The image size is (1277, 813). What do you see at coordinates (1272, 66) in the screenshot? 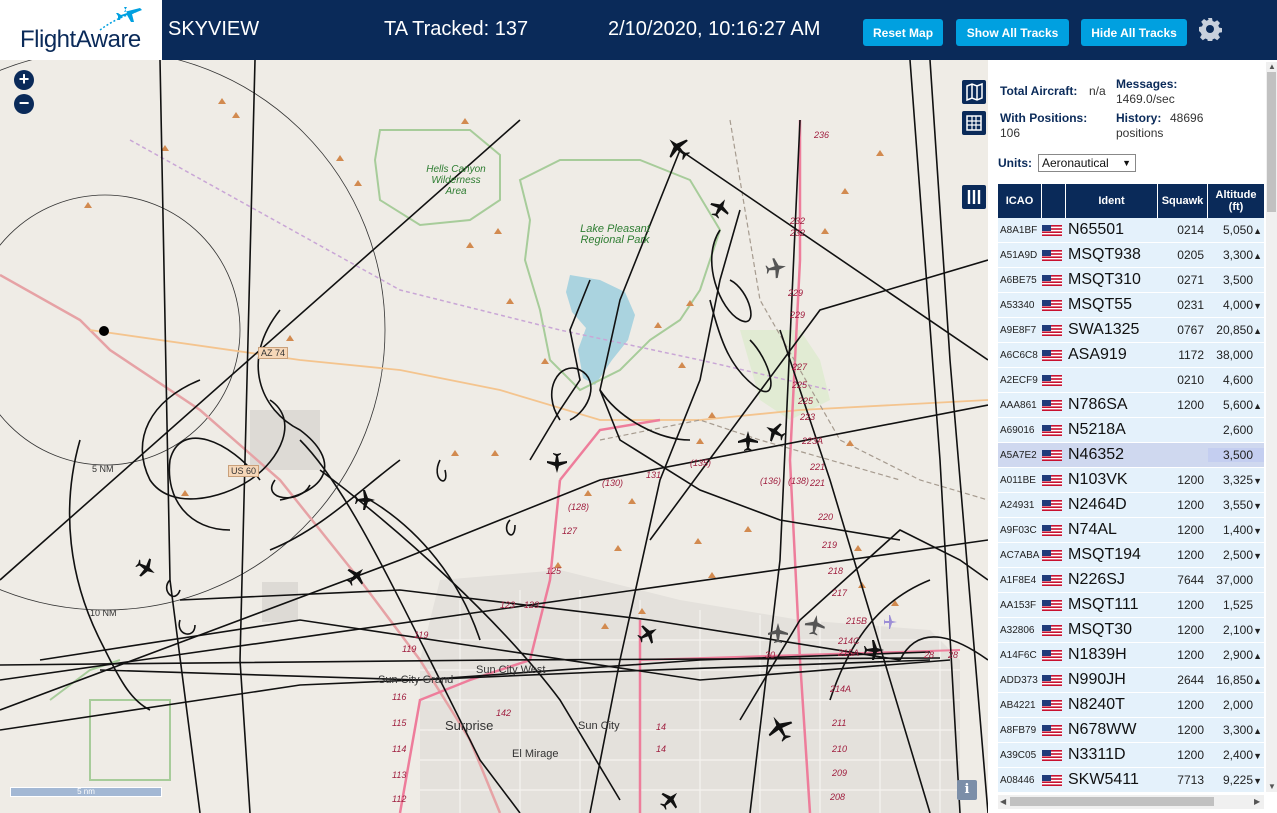
I see `scroll-up-arrow-icon: ▲` at bounding box center [1272, 66].